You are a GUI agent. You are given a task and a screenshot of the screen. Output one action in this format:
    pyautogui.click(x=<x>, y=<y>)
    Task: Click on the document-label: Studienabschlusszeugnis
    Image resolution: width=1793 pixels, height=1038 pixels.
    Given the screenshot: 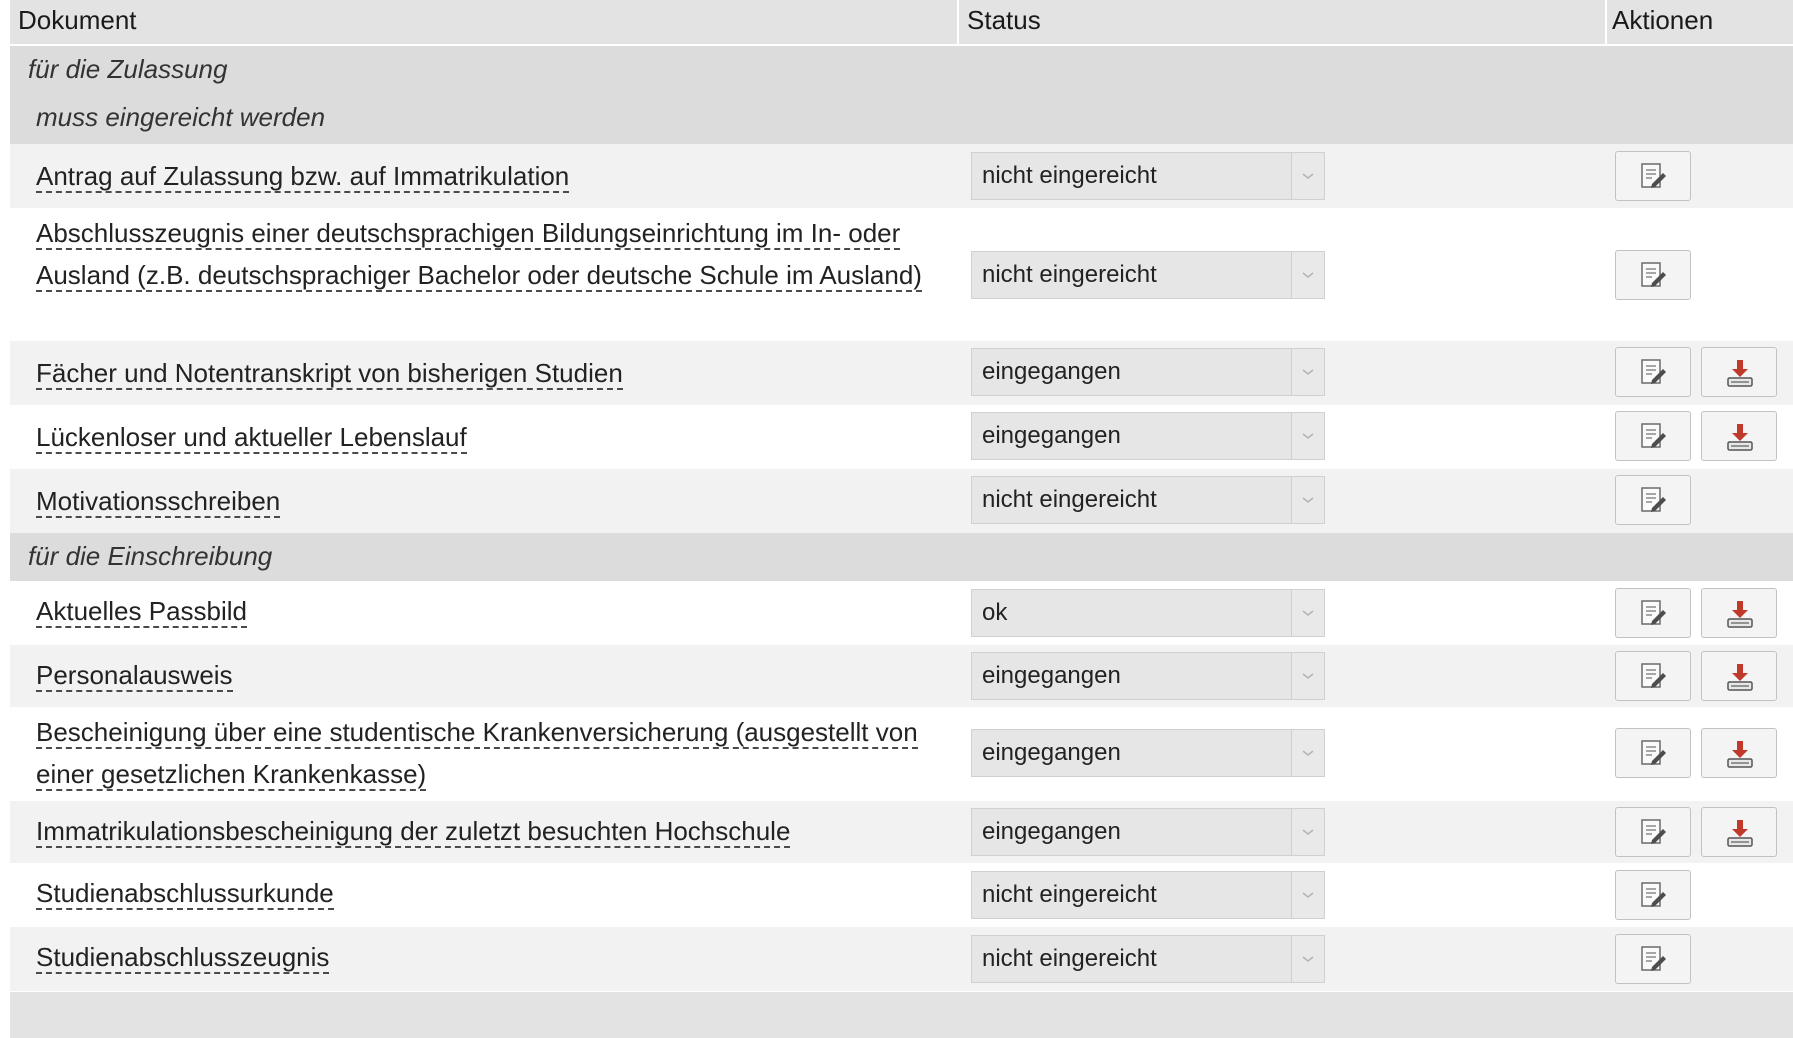 What is the action you would take?
    pyautogui.click(x=183, y=958)
    